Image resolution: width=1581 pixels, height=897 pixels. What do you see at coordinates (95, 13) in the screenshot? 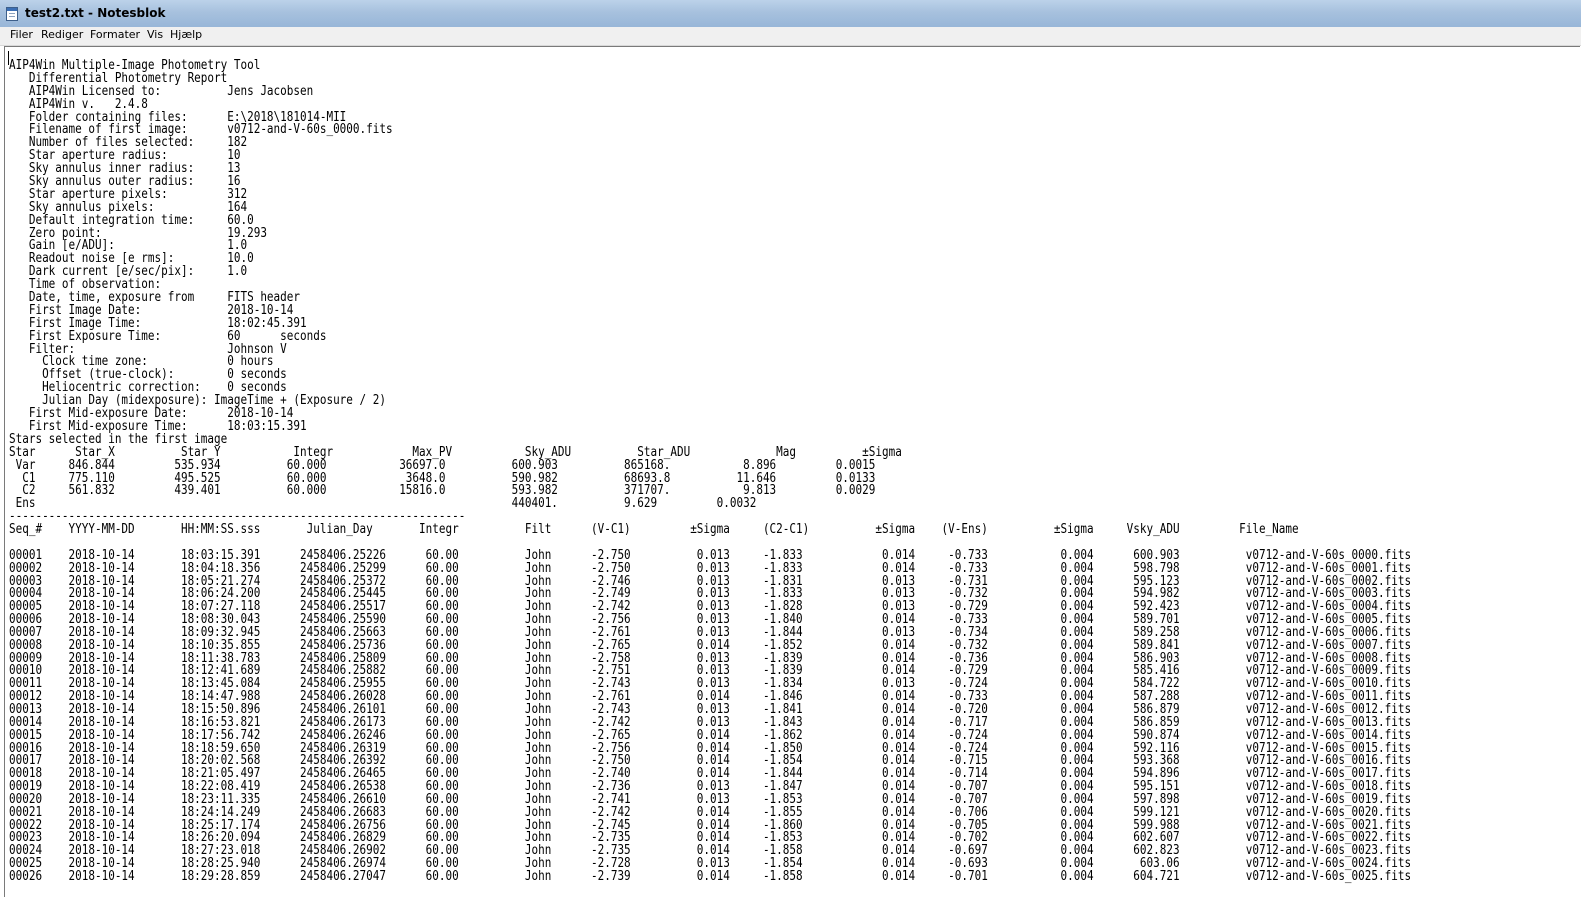
I see `window-title: test2.txt - Notesblok` at bounding box center [95, 13].